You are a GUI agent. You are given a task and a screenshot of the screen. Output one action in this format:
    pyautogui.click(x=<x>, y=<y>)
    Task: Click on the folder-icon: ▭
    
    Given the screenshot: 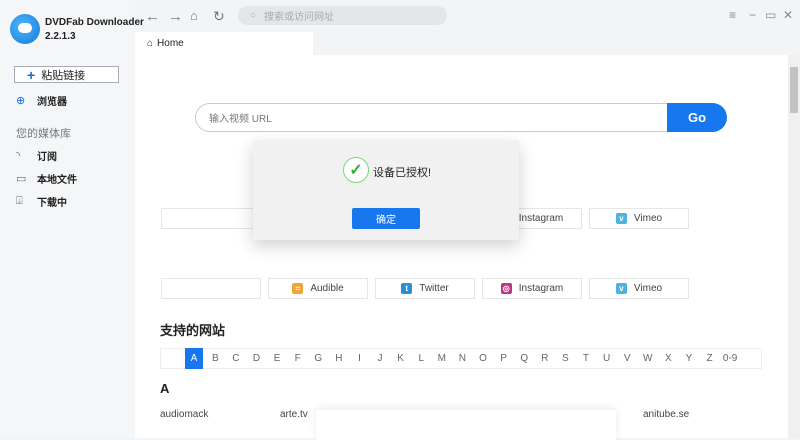 What is the action you would take?
    pyautogui.click(x=21, y=179)
    